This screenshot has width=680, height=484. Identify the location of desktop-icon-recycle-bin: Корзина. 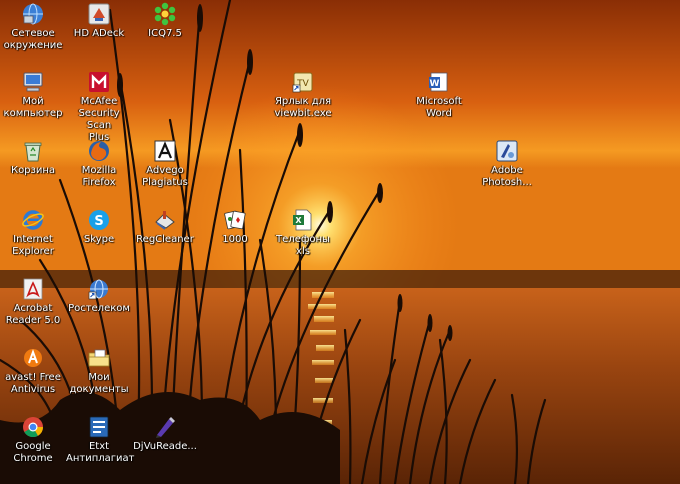
(33, 158).